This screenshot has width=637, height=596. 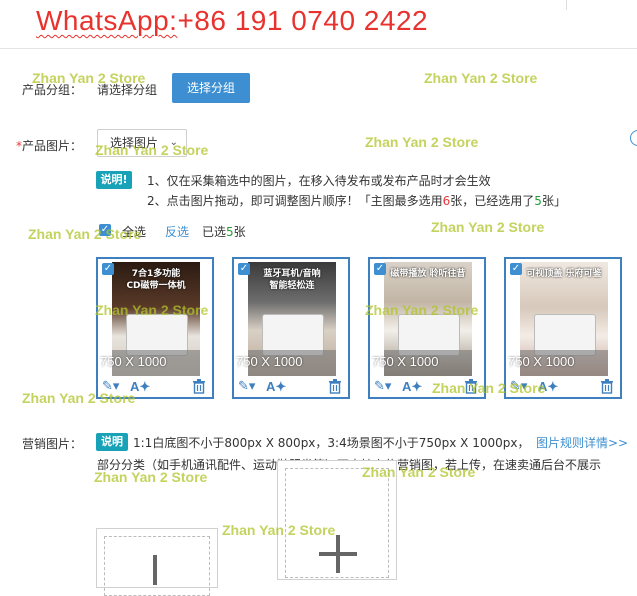 I want to click on selected-count: 5, so click(x=230, y=232).